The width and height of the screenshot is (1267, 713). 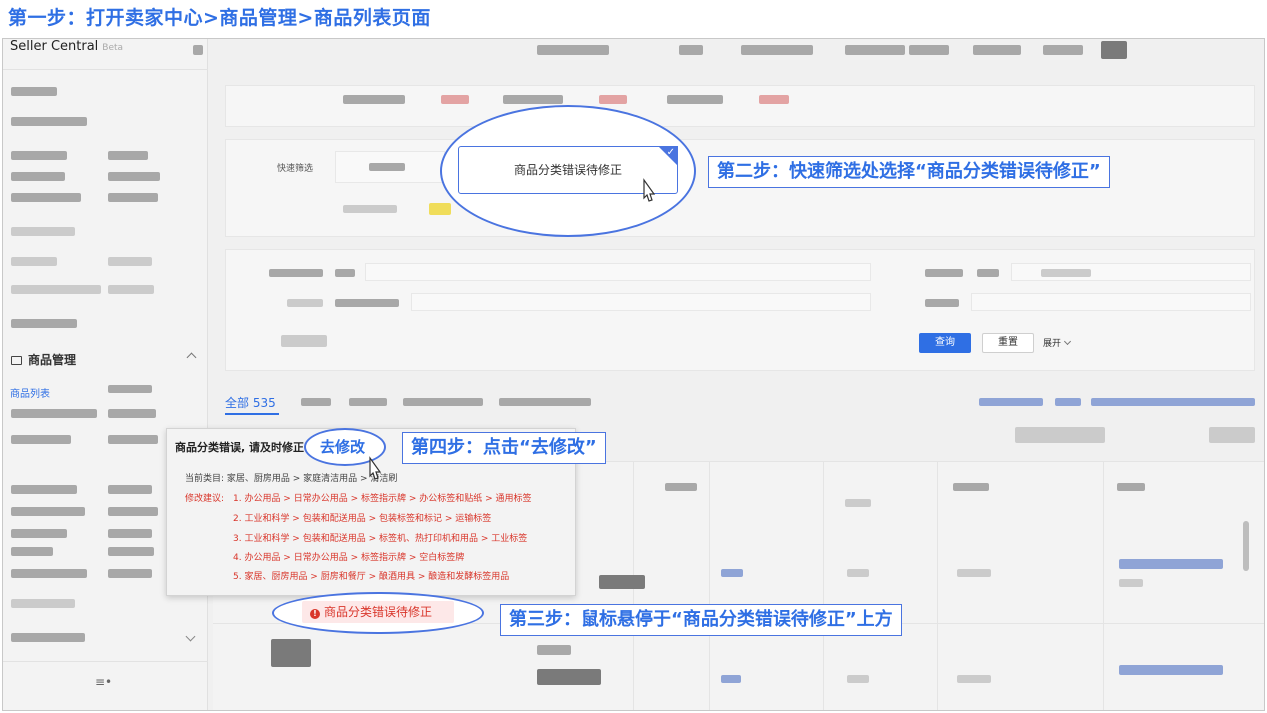 I want to click on mouse-pointer-icon, so click(x=375, y=468).